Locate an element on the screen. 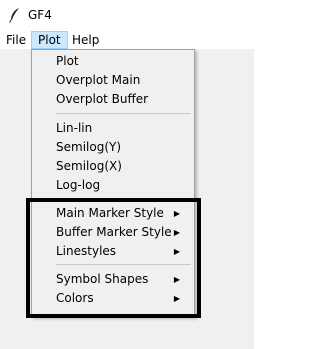  menu-plot: Plot is located at coordinates (49, 40).